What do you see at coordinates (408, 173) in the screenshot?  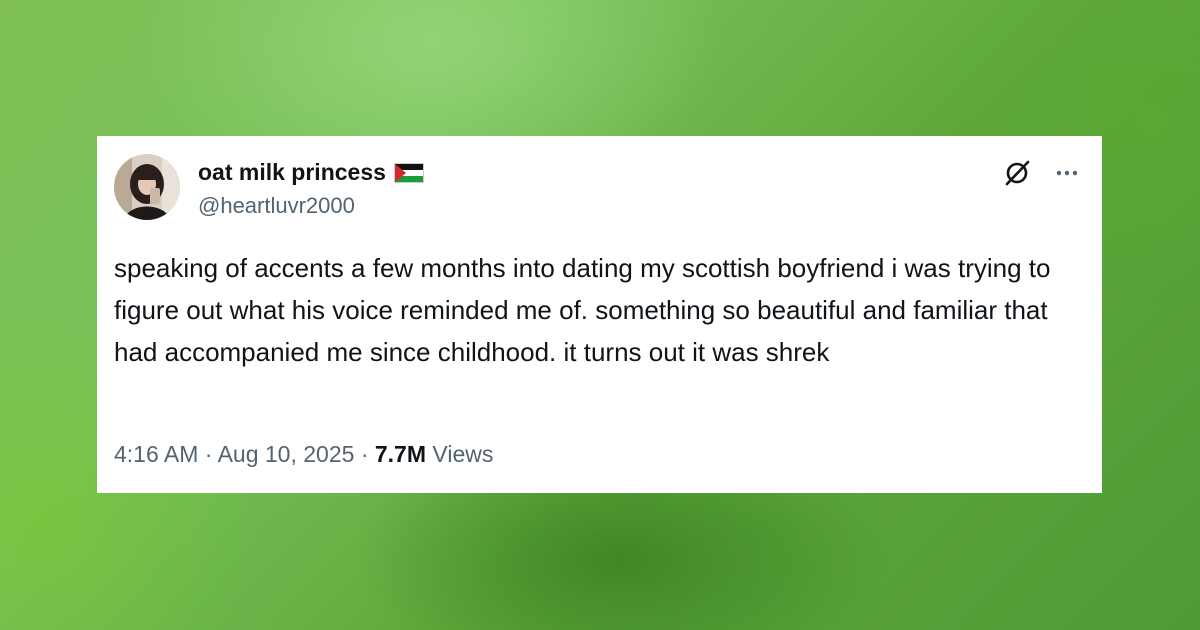 I see `palestine-flag-icon` at bounding box center [408, 173].